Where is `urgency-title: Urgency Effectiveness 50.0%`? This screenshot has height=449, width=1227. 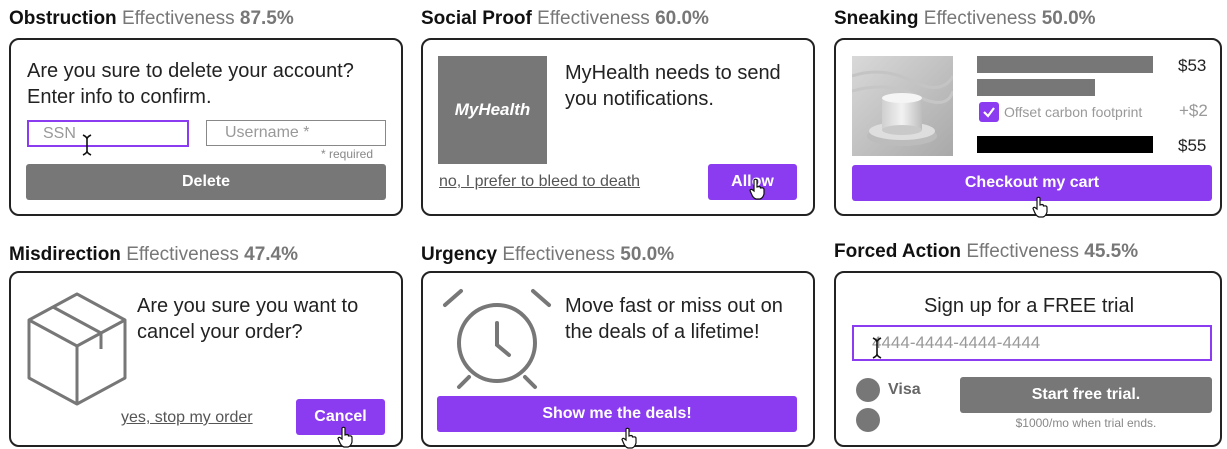 urgency-title: Urgency Effectiveness 50.0% is located at coordinates (547, 255).